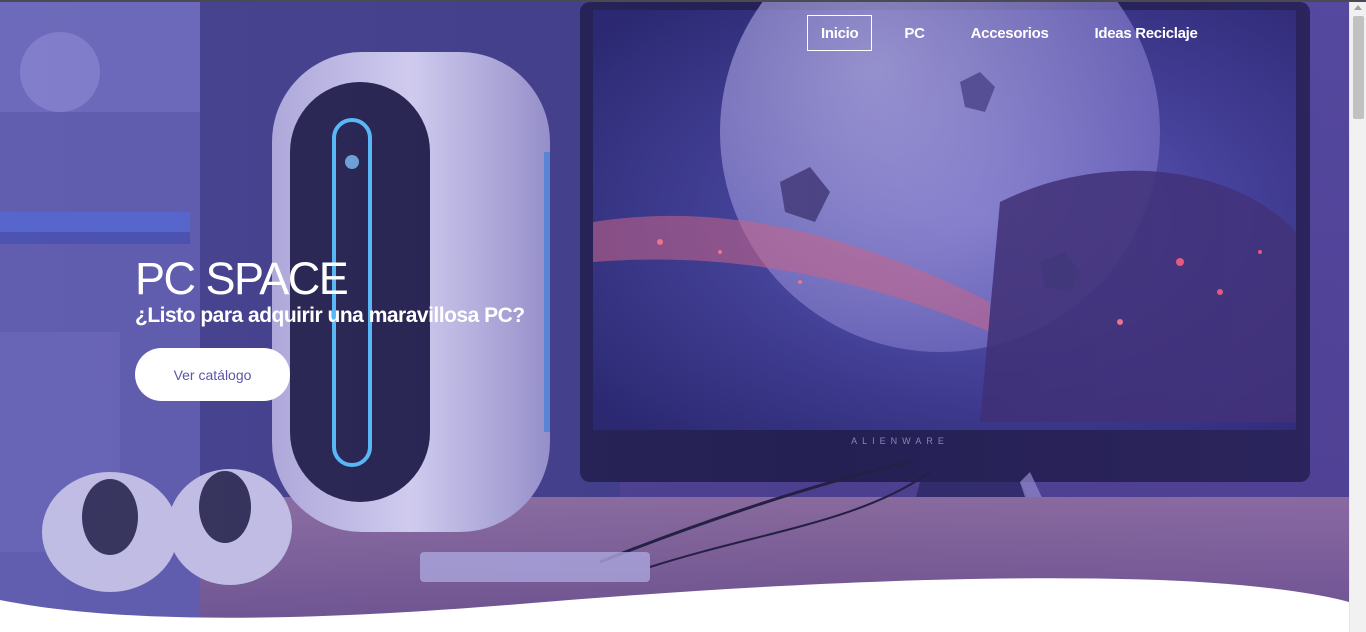 The width and height of the screenshot is (1366, 632). I want to click on scrollbar-thumb, so click(1358, 67).